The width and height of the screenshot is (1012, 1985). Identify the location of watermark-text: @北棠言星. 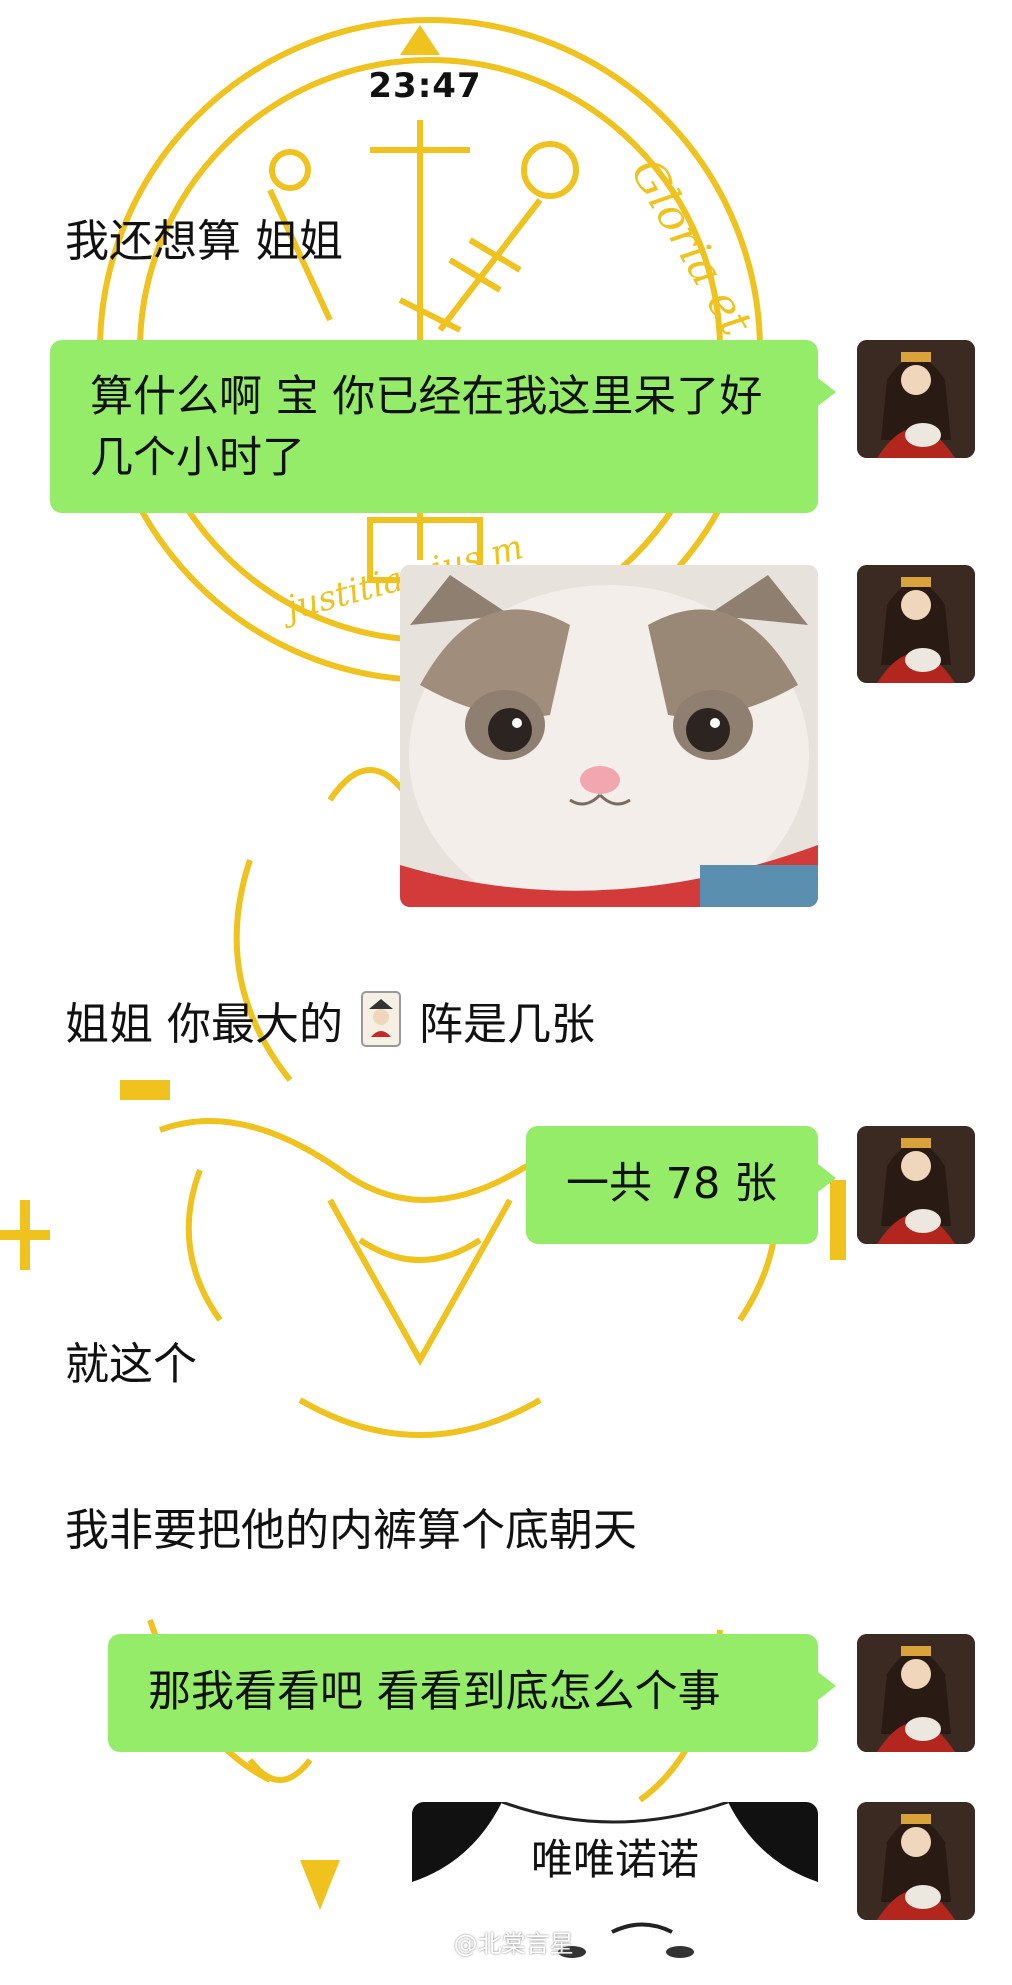
(513, 1944).